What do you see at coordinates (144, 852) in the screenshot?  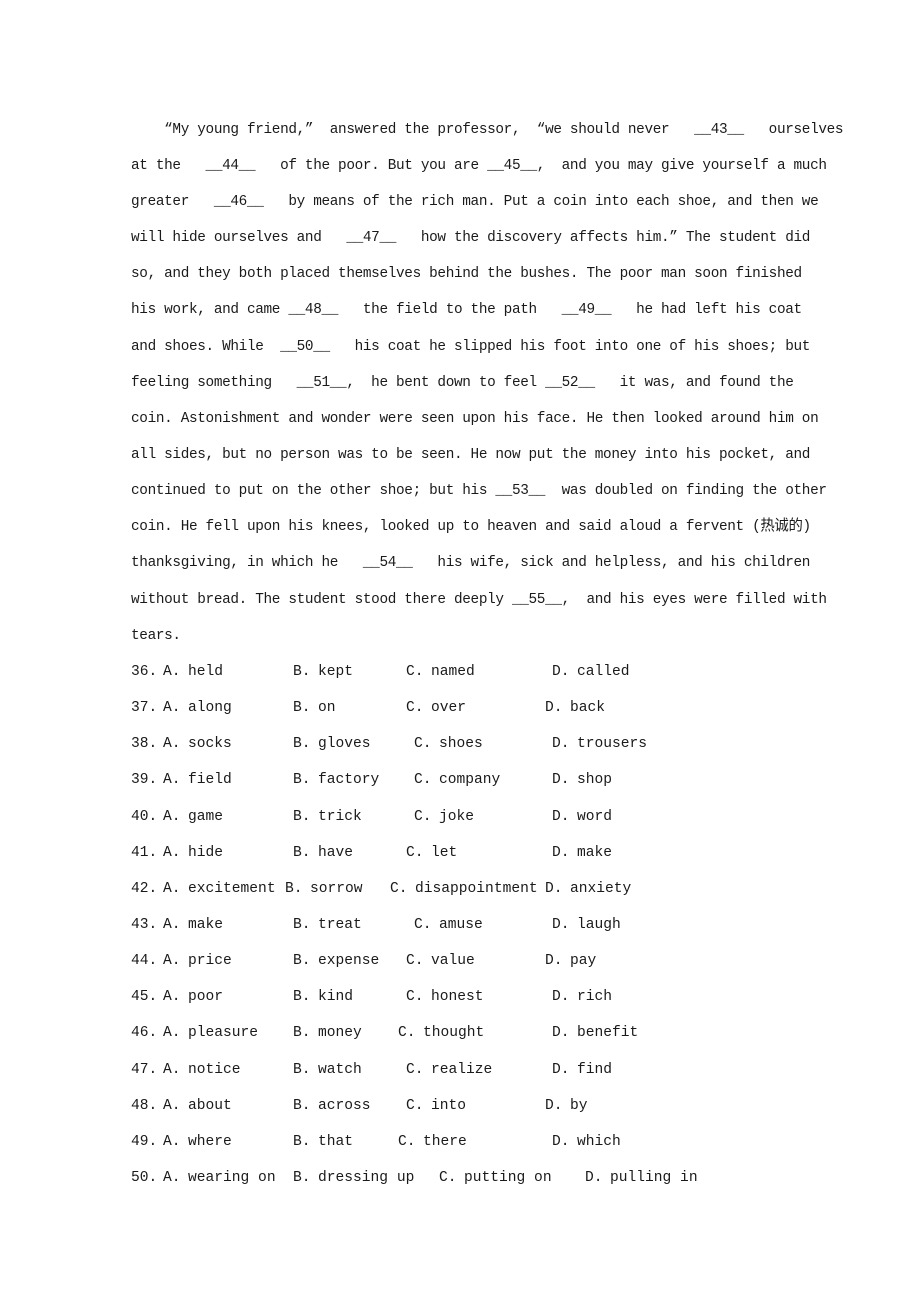 I see `question-number: 41.` at bounding box center [144, 852].